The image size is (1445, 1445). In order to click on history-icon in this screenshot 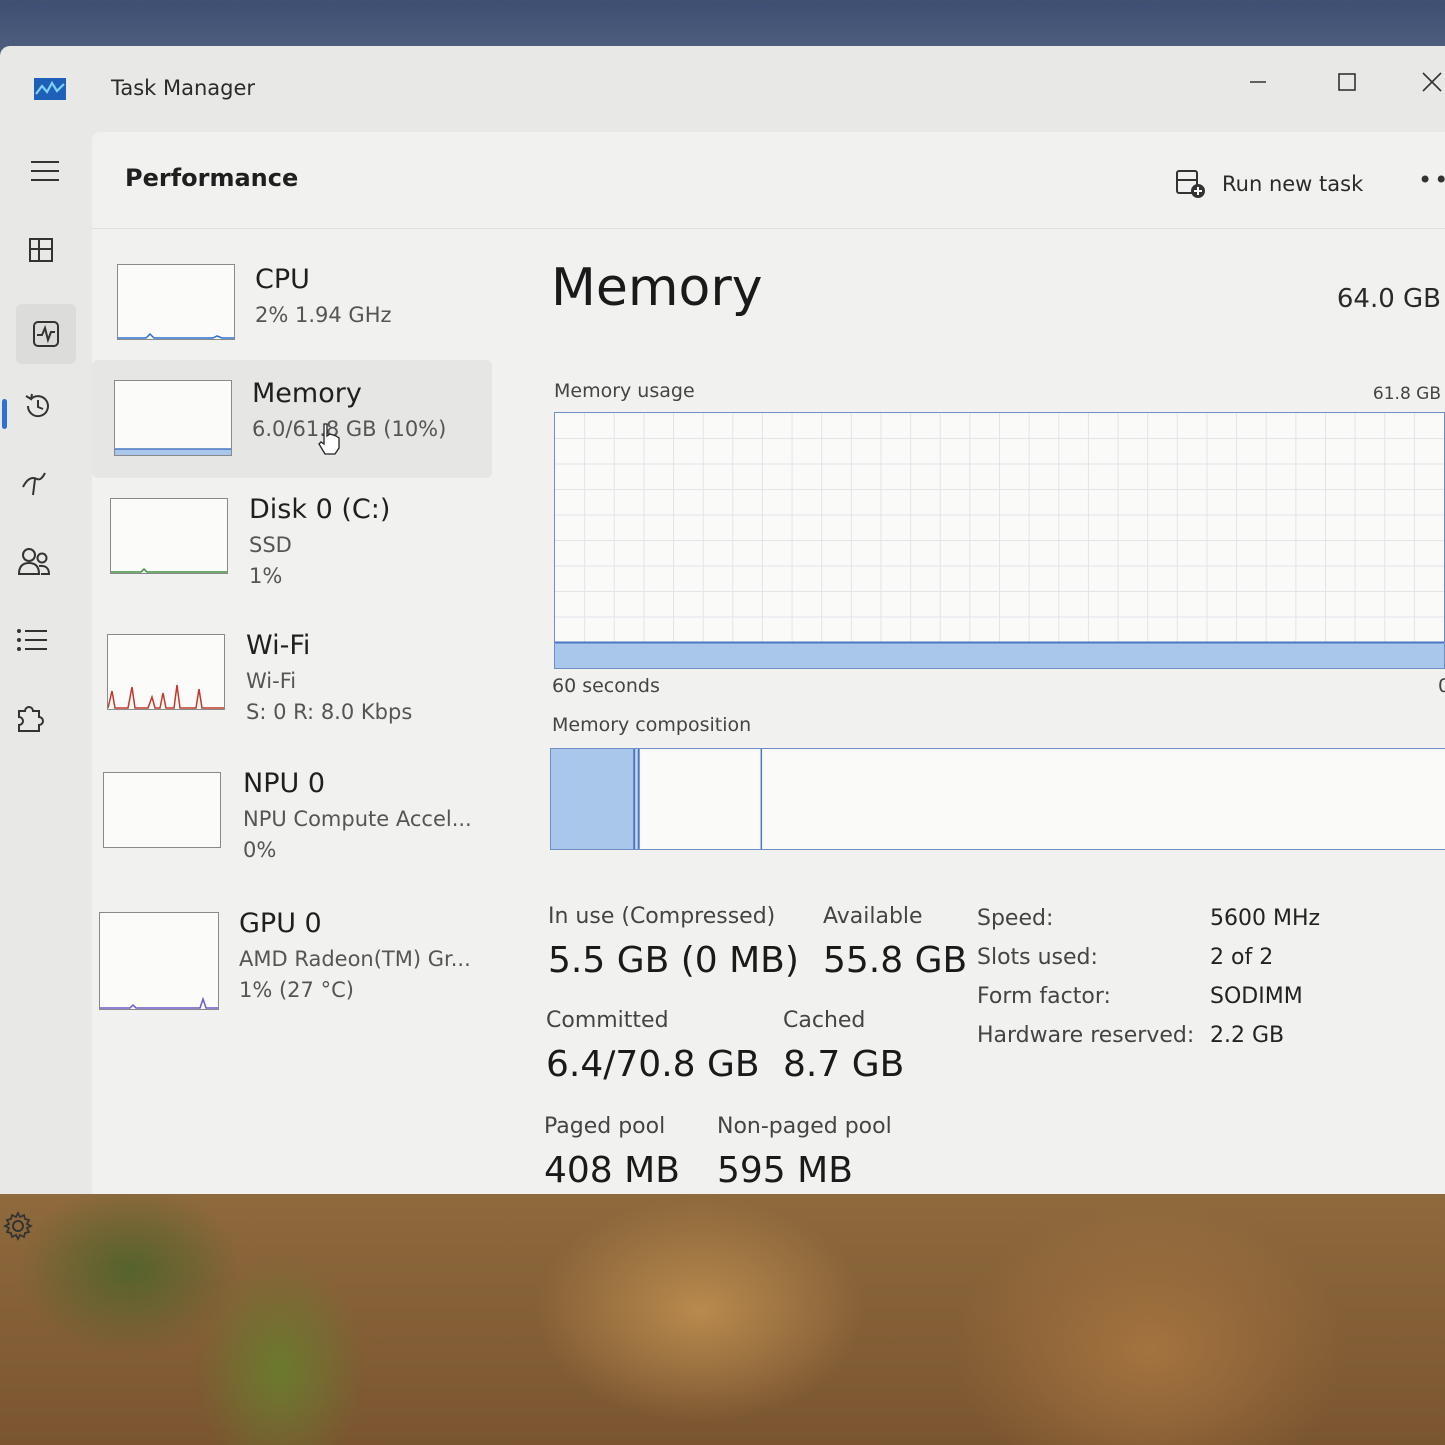, I will do `click(37, 405)`.